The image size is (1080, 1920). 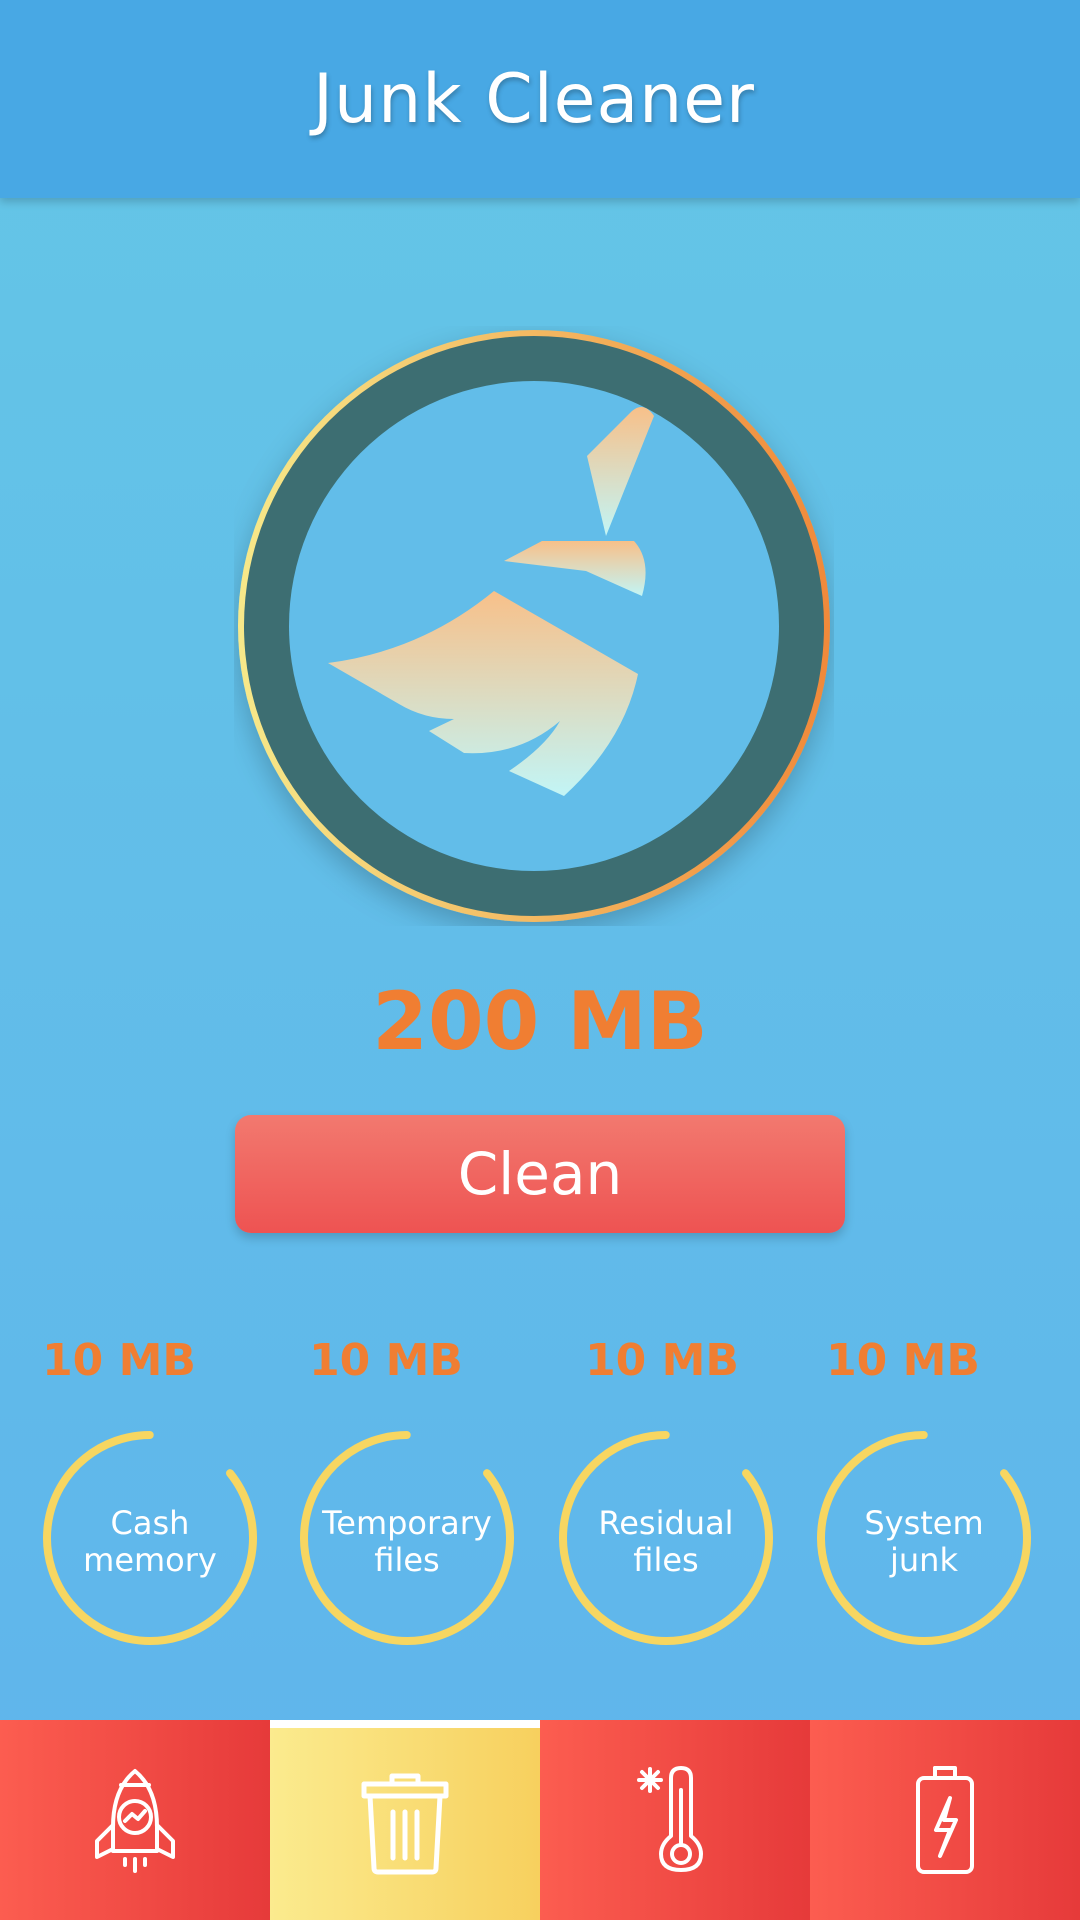 I want to click on tab-cpu-cooler, so click(x=675, y=1820).